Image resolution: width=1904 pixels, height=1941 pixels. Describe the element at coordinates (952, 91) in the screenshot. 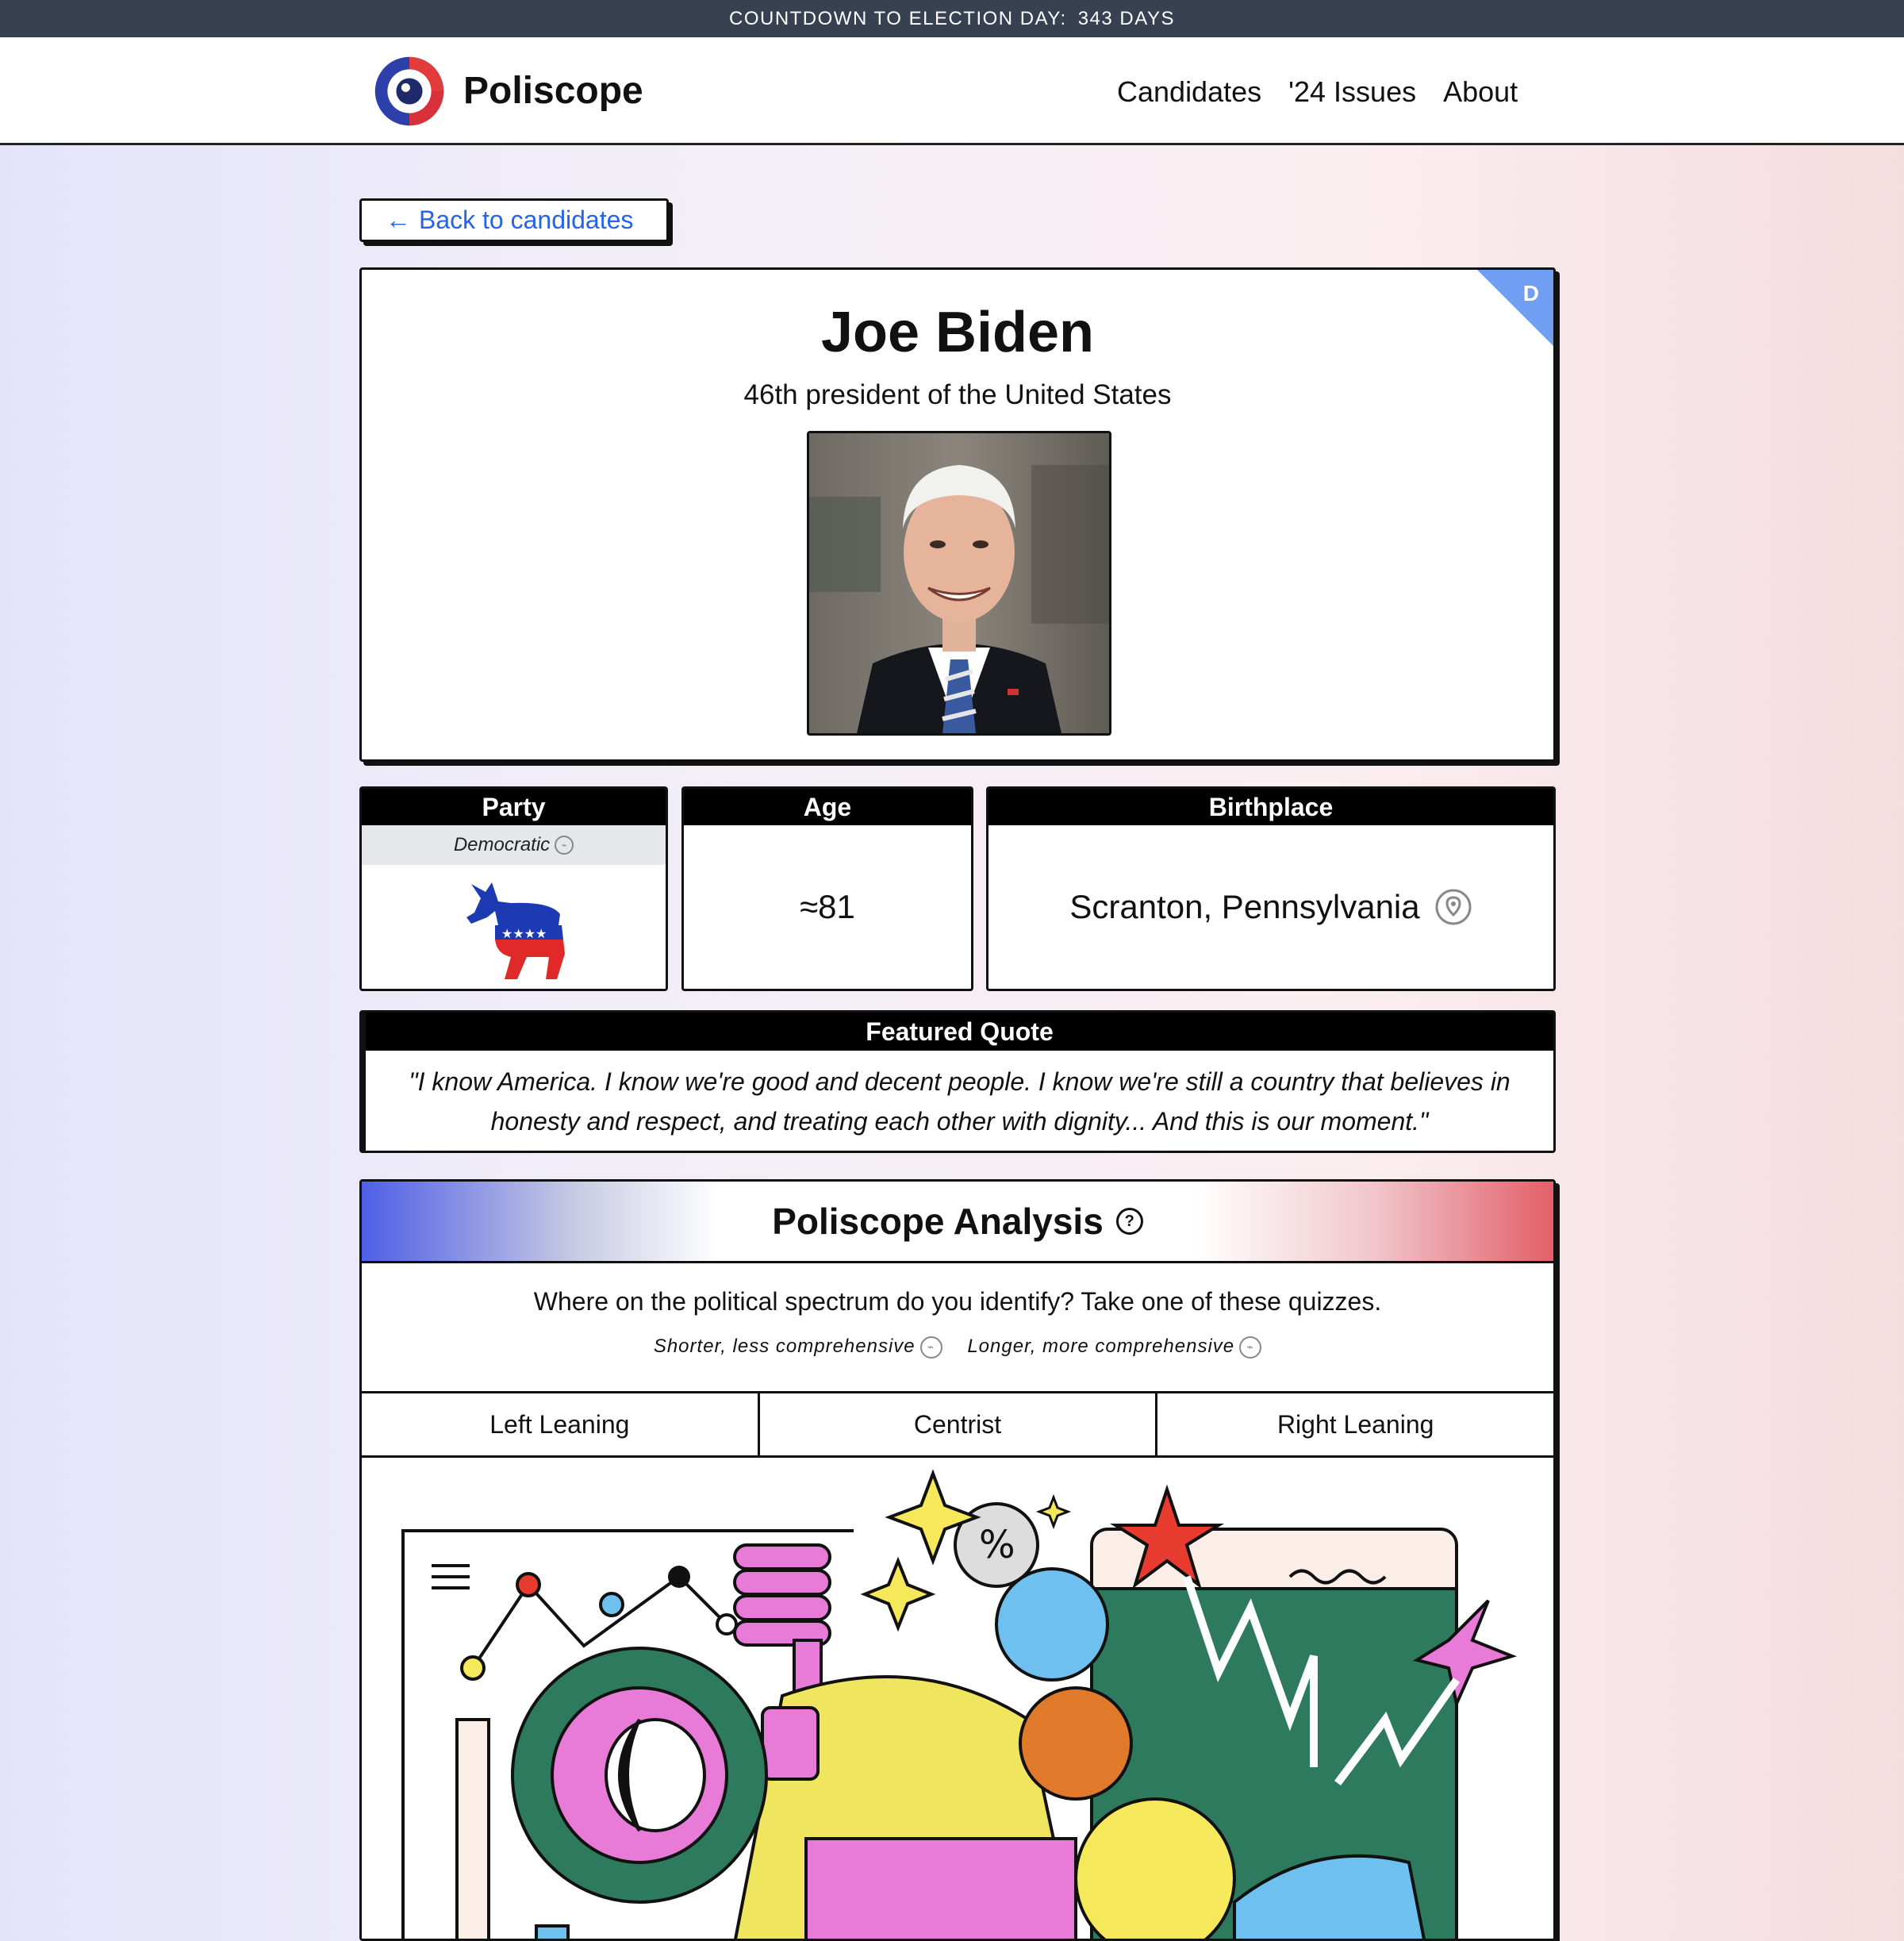

I see `navbar: Poliscope Candidates '24 Issues About` at that location.